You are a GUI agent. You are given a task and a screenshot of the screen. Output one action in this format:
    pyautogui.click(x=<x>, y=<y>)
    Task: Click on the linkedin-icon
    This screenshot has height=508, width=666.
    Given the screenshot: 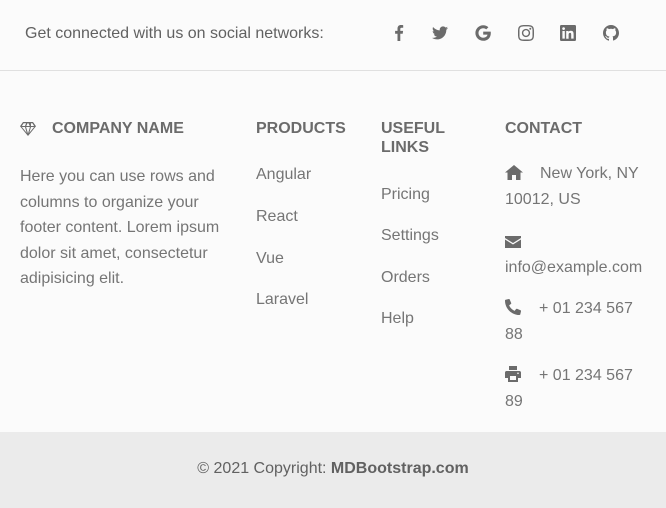 What is the action you would take?
    pyautogui.click(x=568, y=33)
    